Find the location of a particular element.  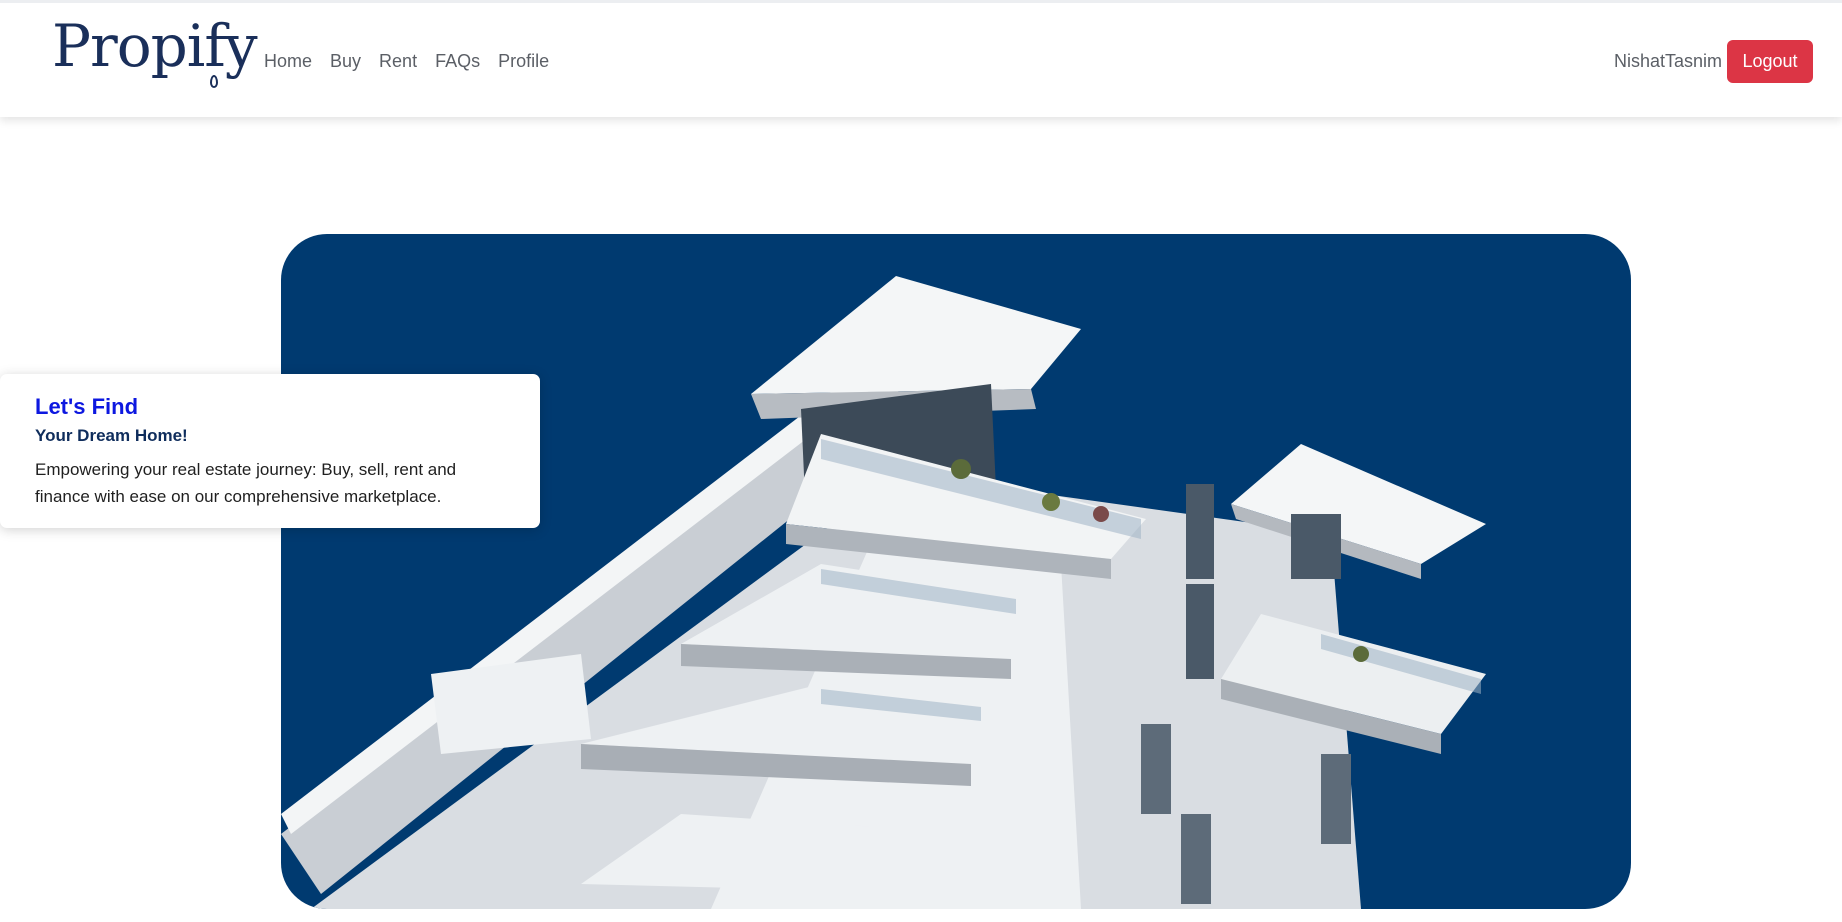

nav-links: Home Buy Rent FAQs Profile is located at coordinates (406, 61).